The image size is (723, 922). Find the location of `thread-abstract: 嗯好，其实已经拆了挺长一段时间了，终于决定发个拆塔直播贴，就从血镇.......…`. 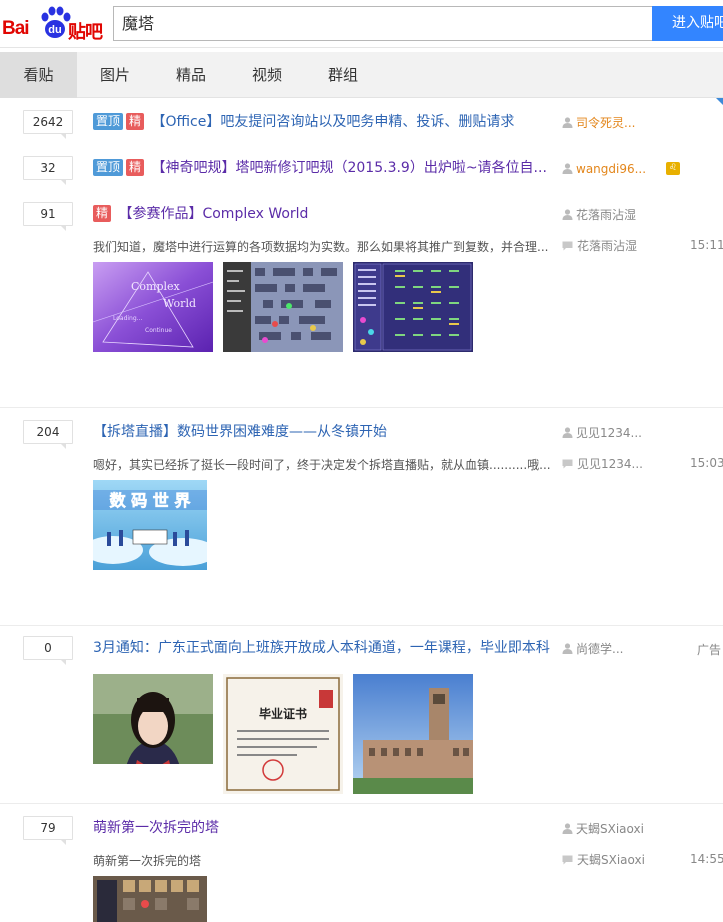

thread-abstract: 嗯好，其实已经拆了挺长一段时间了，终于决定发个拆塔直播贴，就从血镇.......… is located at coordinates (322, 465).